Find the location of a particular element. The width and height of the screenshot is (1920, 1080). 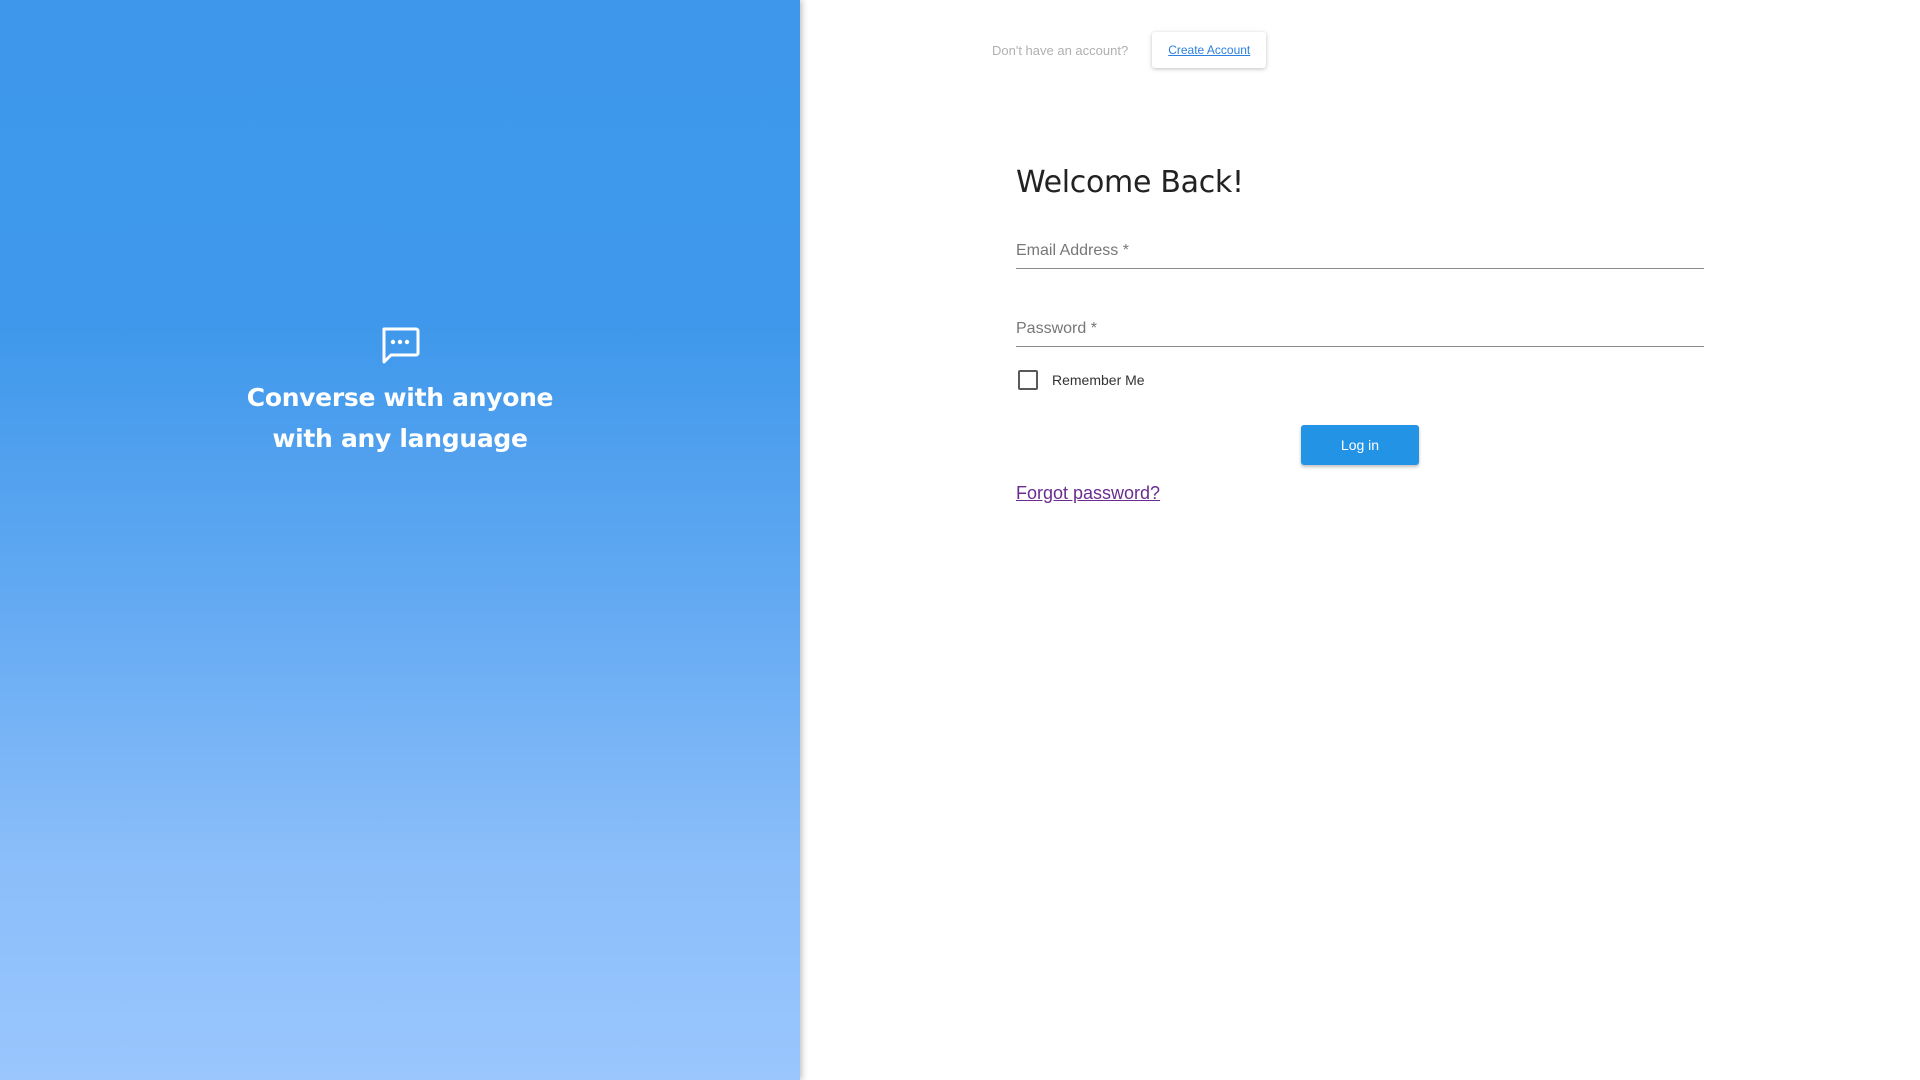

signup-prompt-bar: Don't have an account? Create Account is located at coordinates (1129, 50).